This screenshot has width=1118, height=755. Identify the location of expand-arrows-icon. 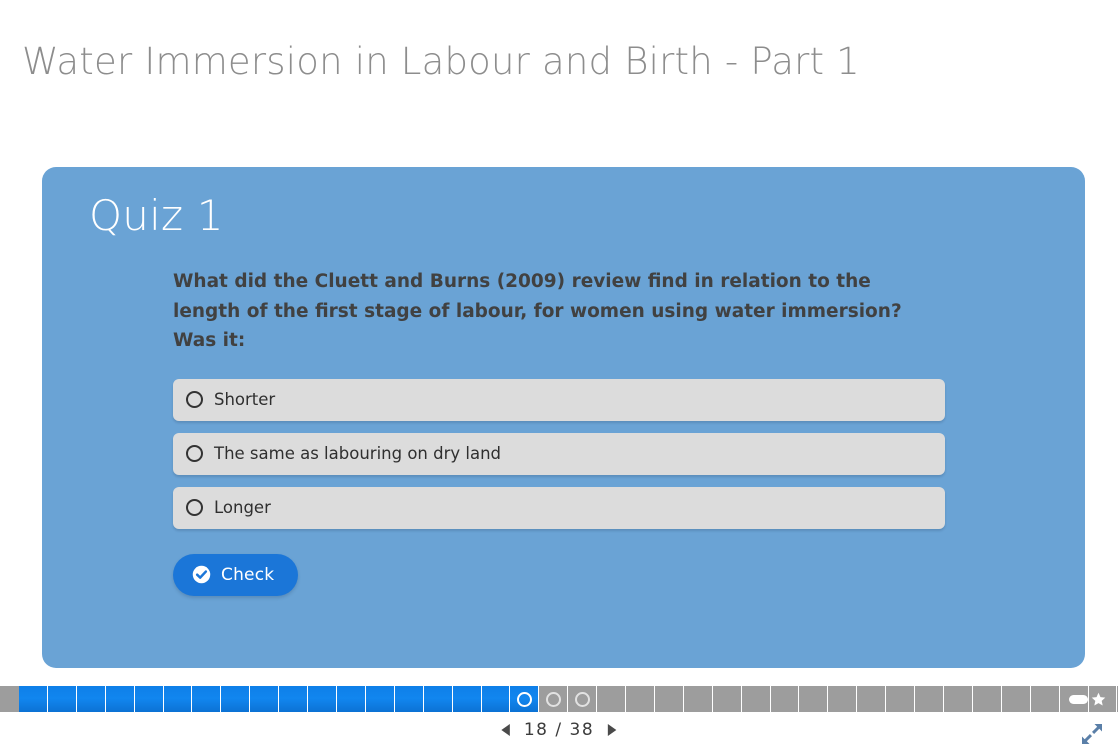
(1092, 734).